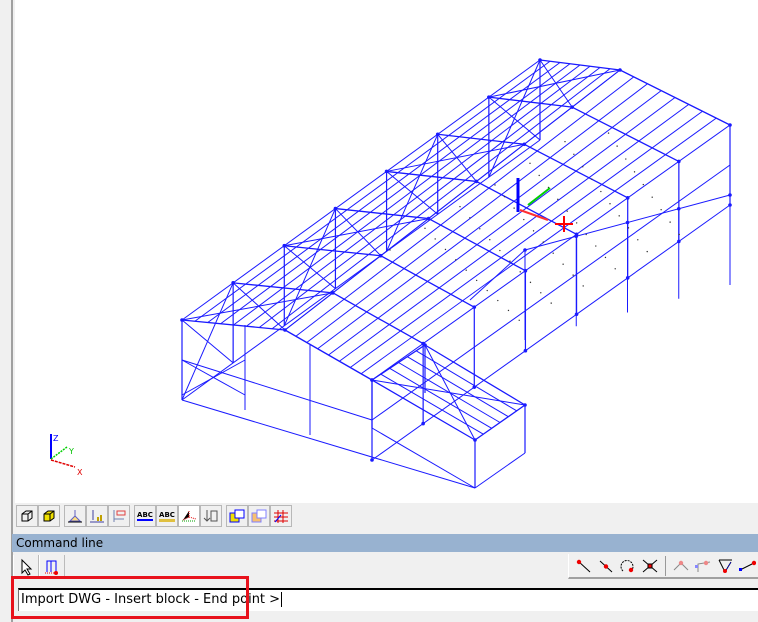 Image resolution: width=758 pixels, height=622 pixels. Describe the element at coordinates (703, 566) in the screenshot. I see `snap-perpendicular-icon` at that location.